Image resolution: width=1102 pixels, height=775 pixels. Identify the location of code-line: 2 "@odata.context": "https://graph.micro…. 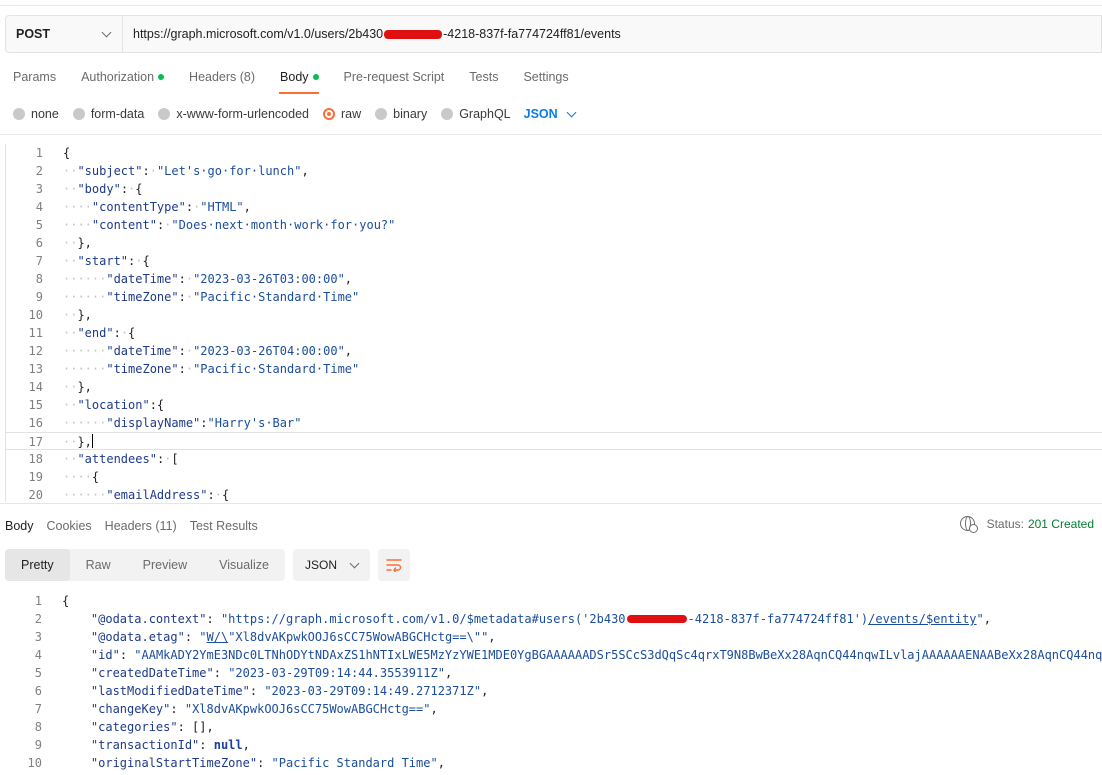
(551, 619).